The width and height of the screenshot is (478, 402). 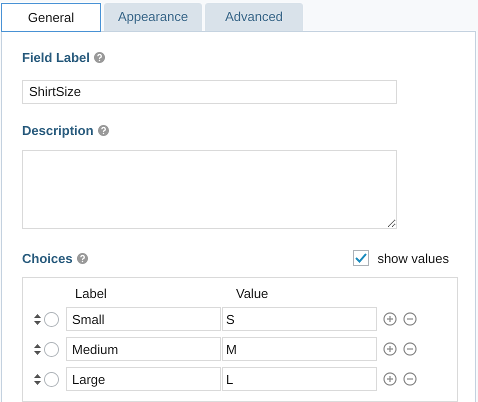 I want to click on tab: Advanced, so click(x=254, y=17).